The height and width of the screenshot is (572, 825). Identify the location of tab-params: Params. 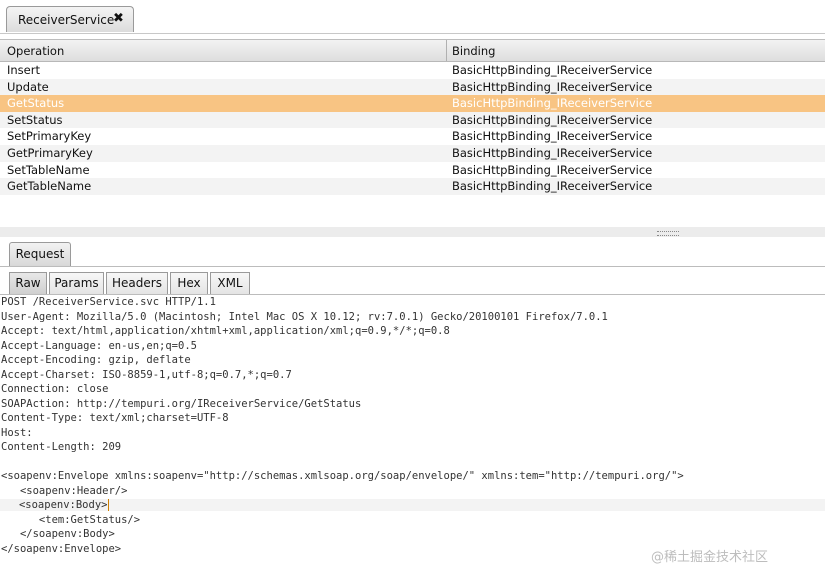
(76, 283).